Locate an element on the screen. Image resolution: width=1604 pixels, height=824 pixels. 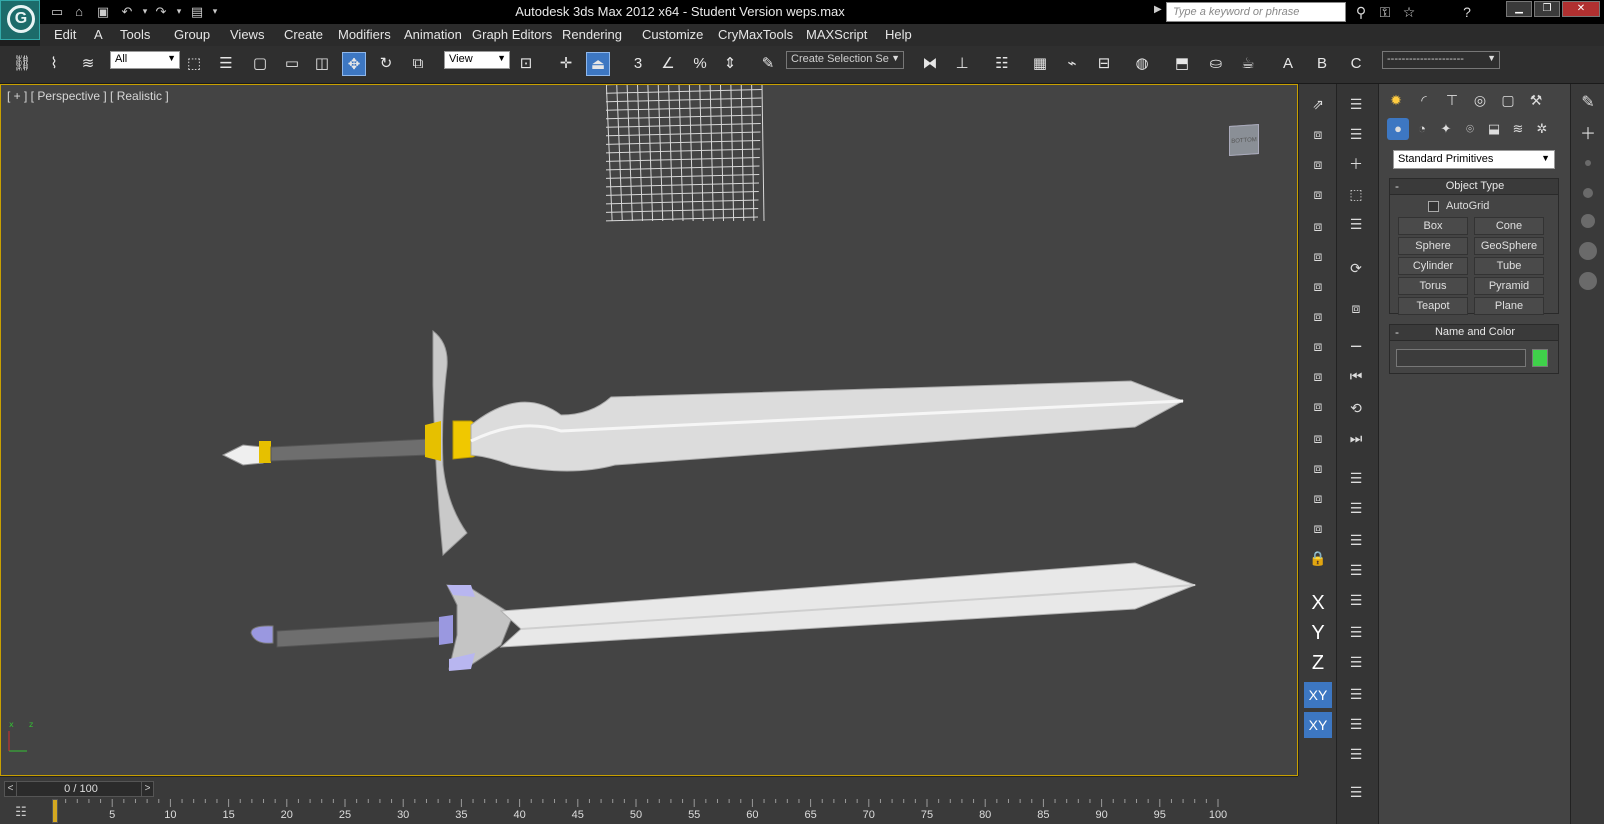
object-type-header: - Object Type is located at coordinates (1474, 187).